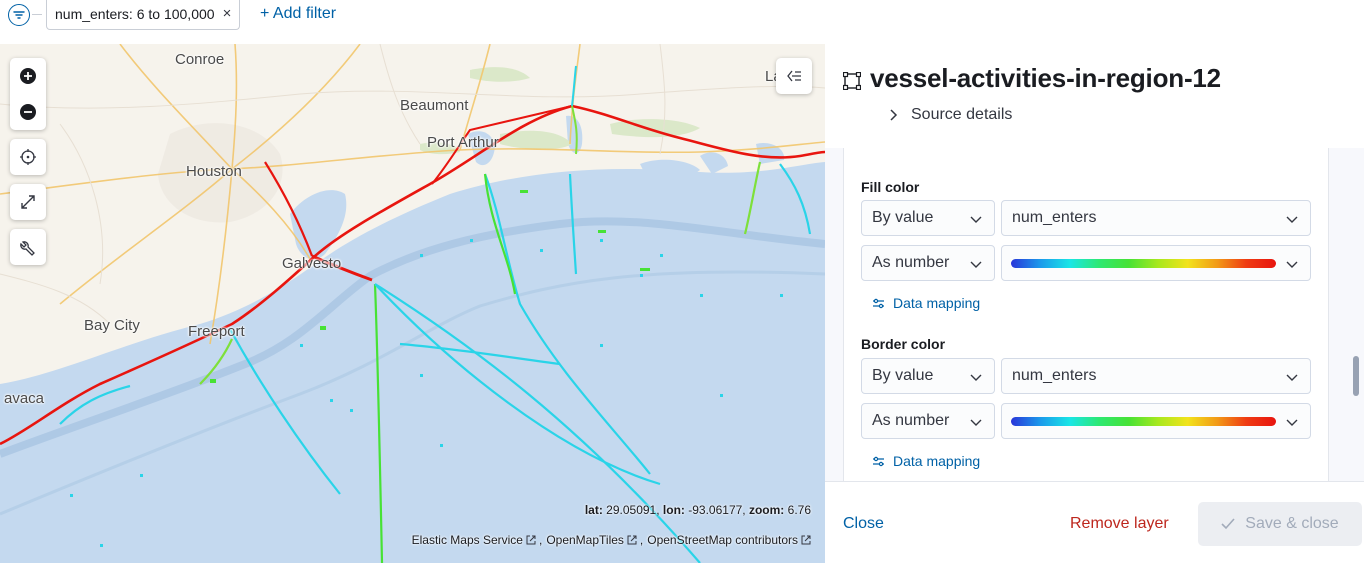  I want to click on zoom-in-button, so click(28, 76).